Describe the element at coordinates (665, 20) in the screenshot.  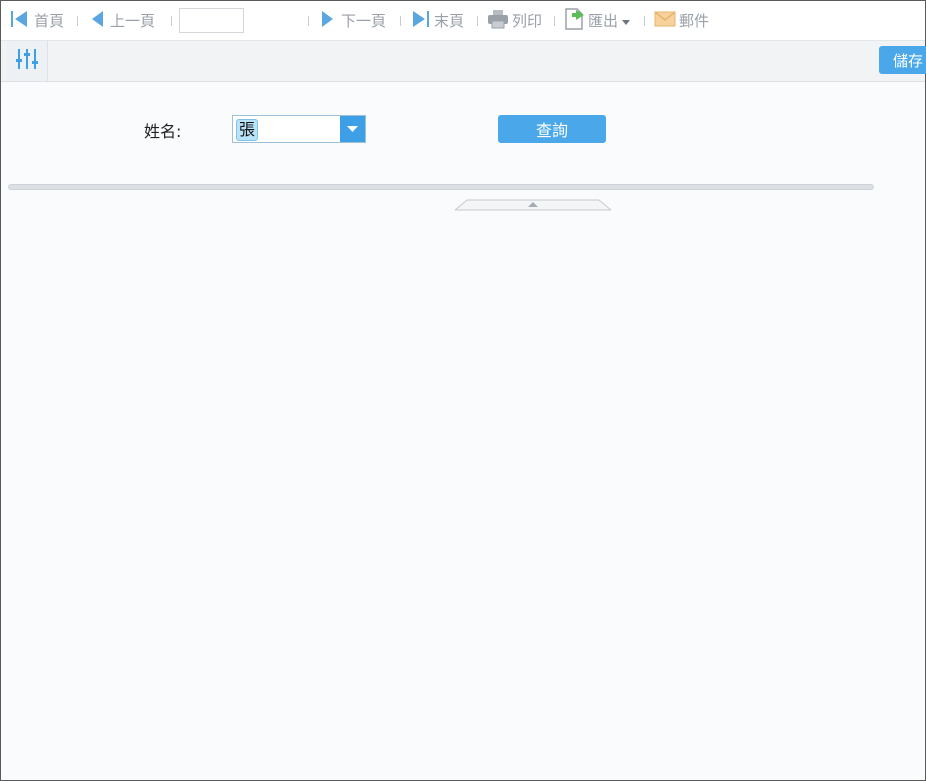
I see `email-icon` at that location.